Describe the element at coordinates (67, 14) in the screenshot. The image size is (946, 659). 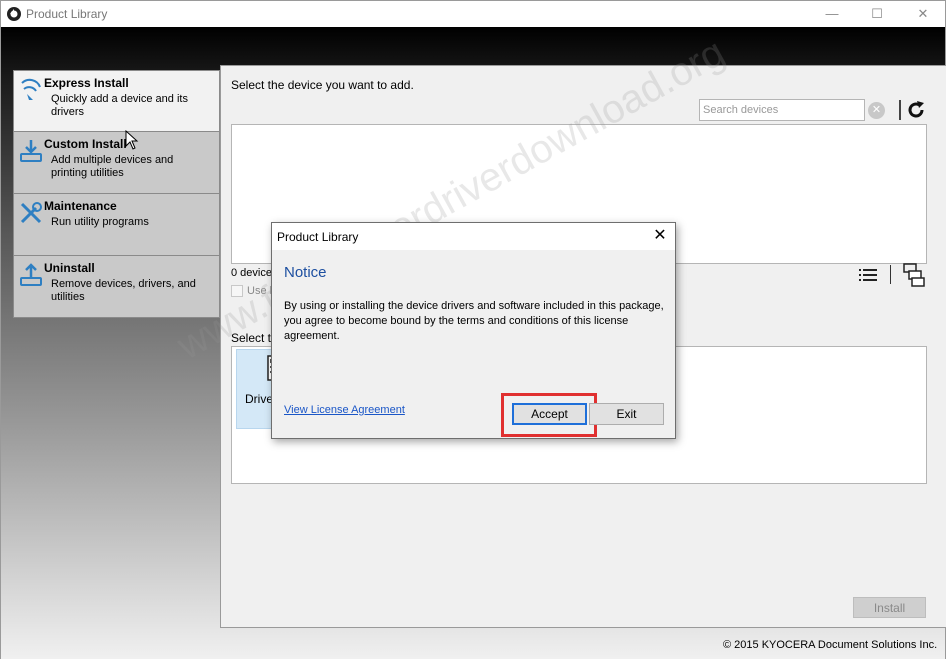
I see `window-title: Product Library` at that location.